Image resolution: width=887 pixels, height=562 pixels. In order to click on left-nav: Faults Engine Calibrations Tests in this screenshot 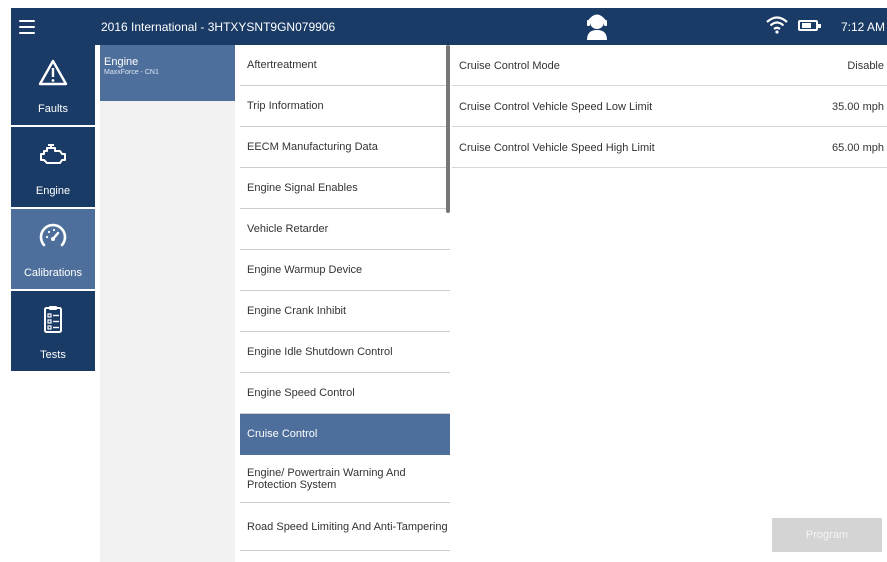, I will do `click(53, 209)`.